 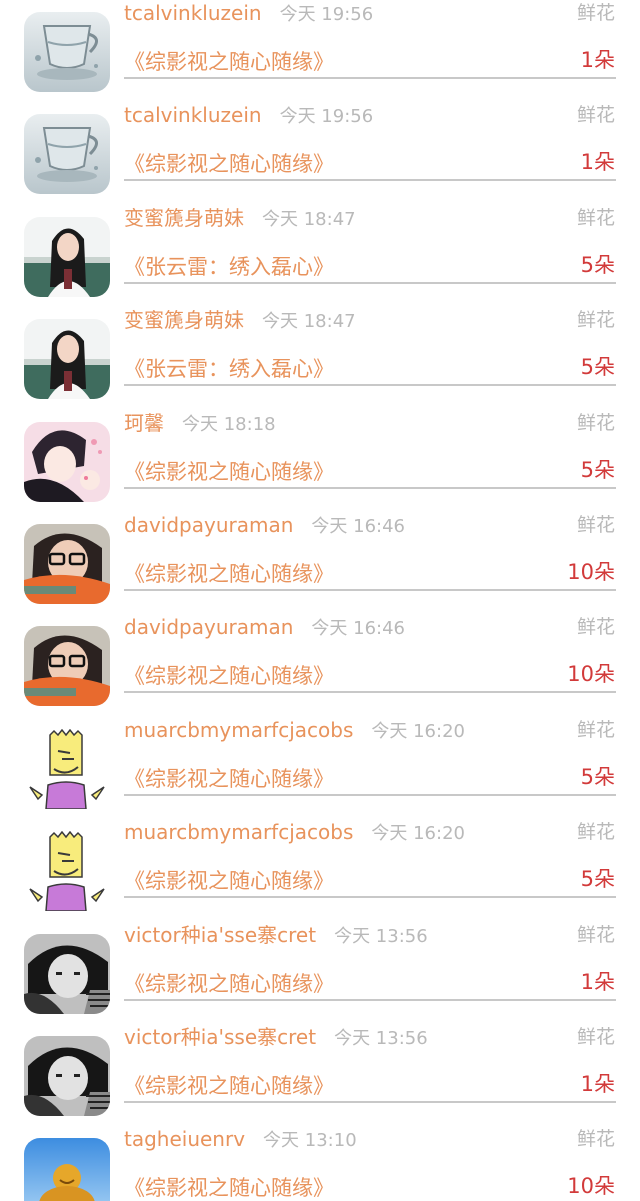 I want to click on username: 珂馨 今天 18:18, so click(x=200, y=424).